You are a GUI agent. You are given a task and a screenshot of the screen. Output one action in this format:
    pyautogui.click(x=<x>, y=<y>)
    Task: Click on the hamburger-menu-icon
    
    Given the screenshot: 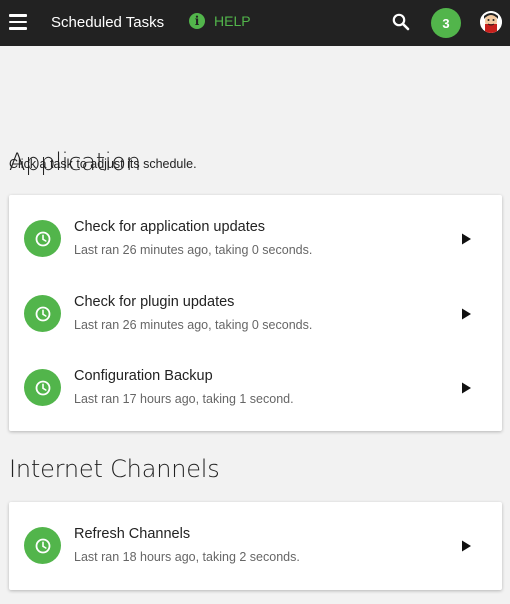 What is the action you would take?
    pyautogui.click(x=18, y=22)
    